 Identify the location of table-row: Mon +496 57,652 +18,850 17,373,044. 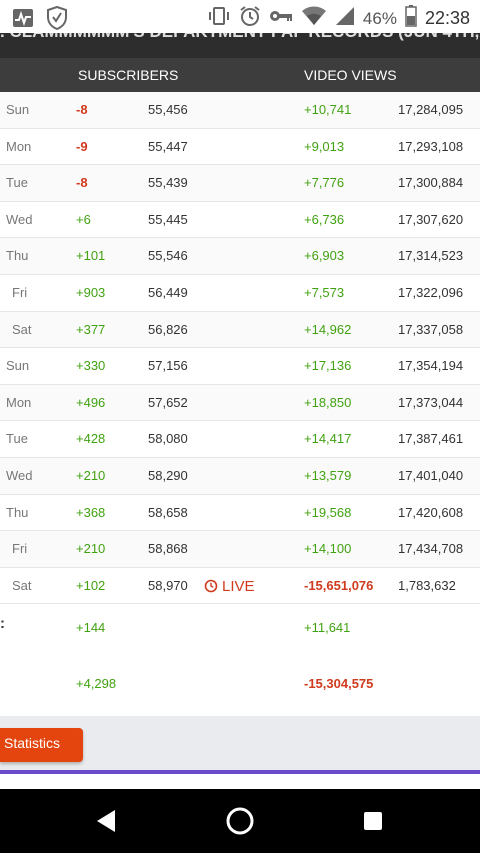
(240, 403).